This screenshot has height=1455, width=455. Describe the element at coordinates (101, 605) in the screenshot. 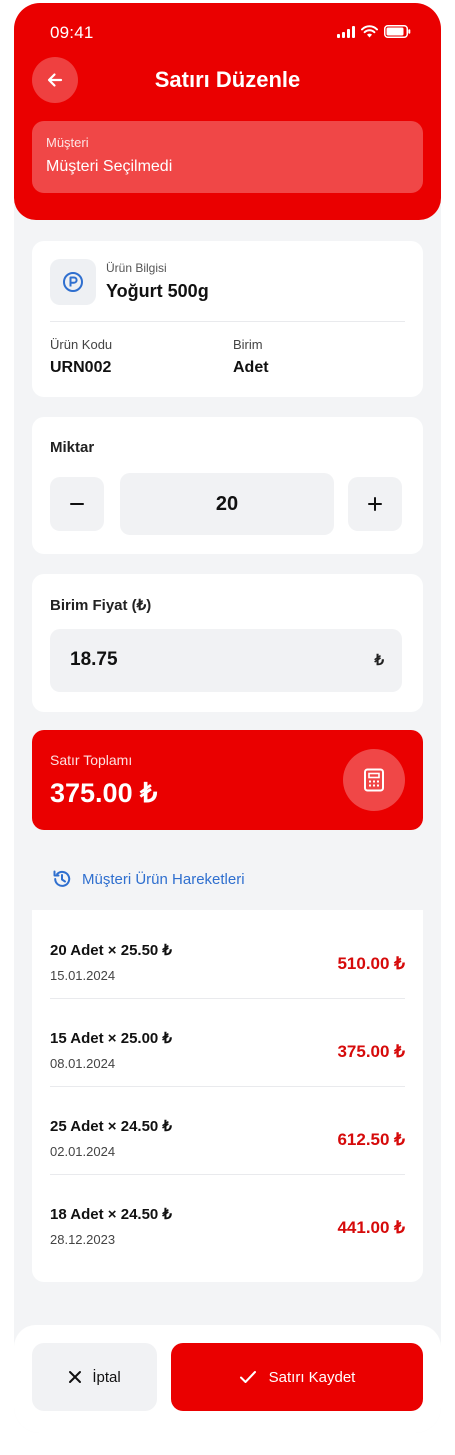

I see `unit-price-label: Birim Fiyat (₺)` at that location.